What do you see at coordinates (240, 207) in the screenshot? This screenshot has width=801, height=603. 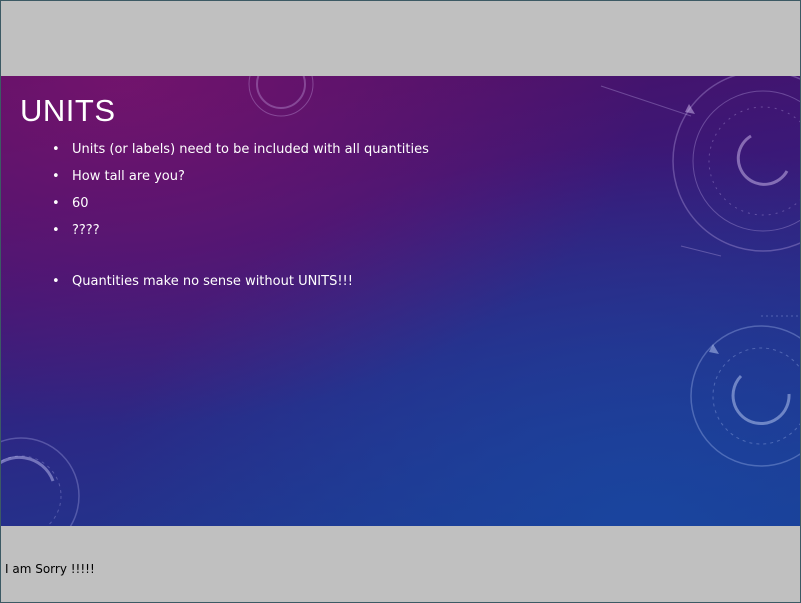 I see `bullet-item: 60` at bounding box center [240, 207].